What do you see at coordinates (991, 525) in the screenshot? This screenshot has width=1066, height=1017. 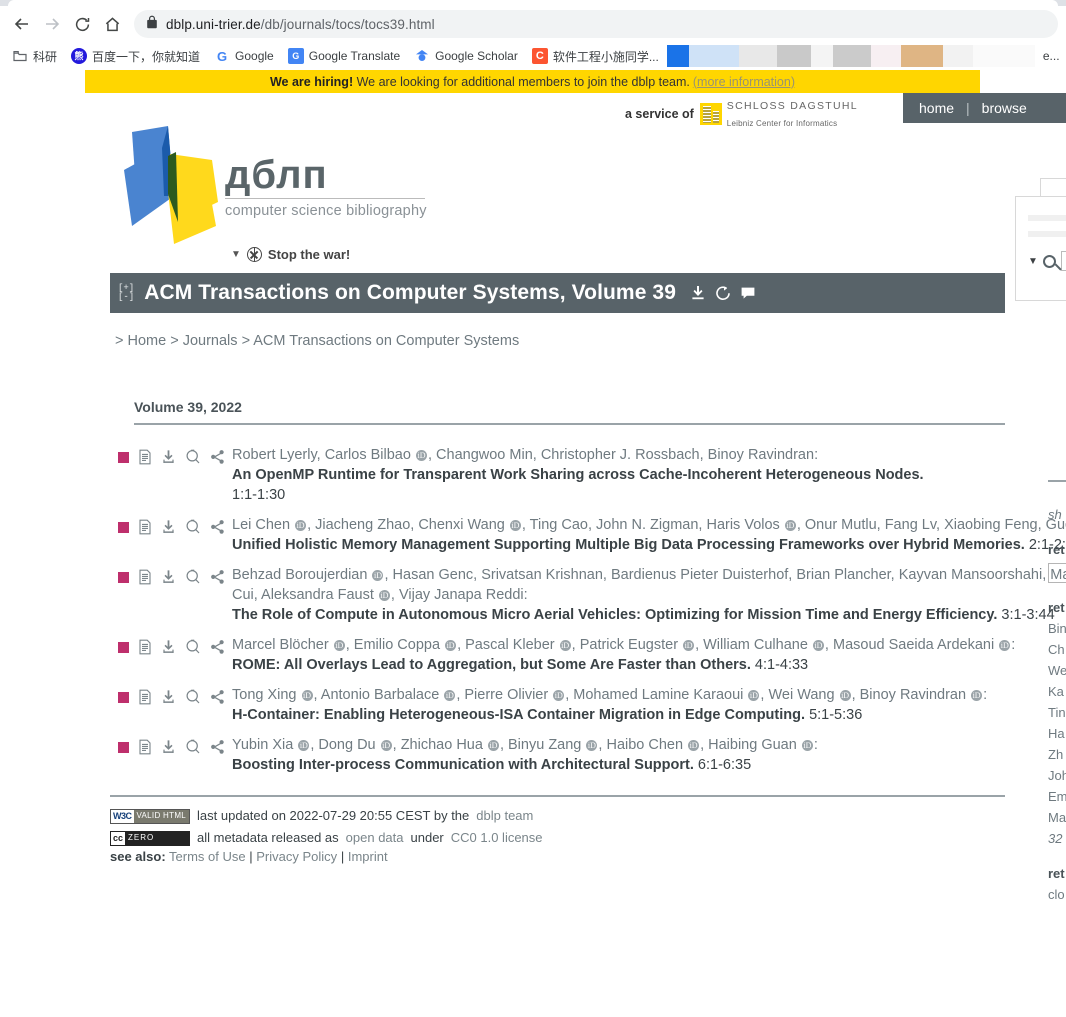 I see `author-link: Xiaobing Feng` at bounding box center [991, 525].